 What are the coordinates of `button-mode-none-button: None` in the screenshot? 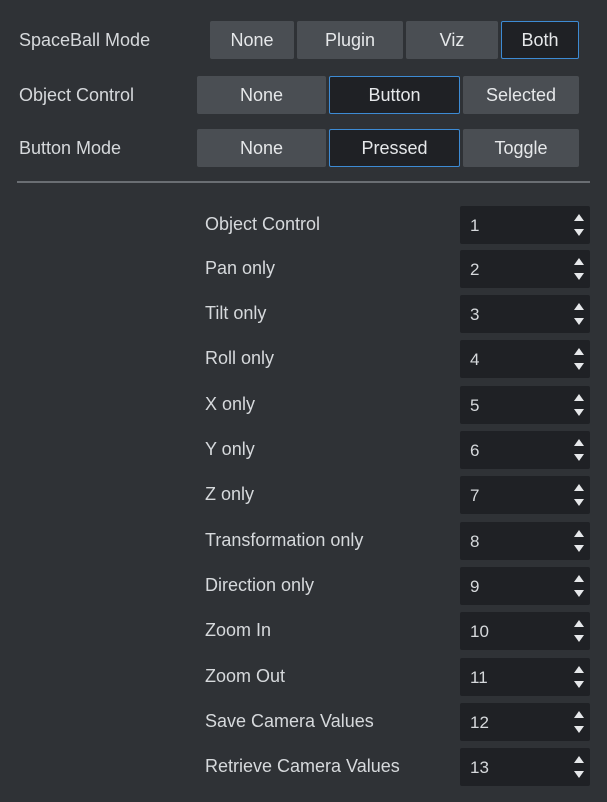 It's located at (261, 148).